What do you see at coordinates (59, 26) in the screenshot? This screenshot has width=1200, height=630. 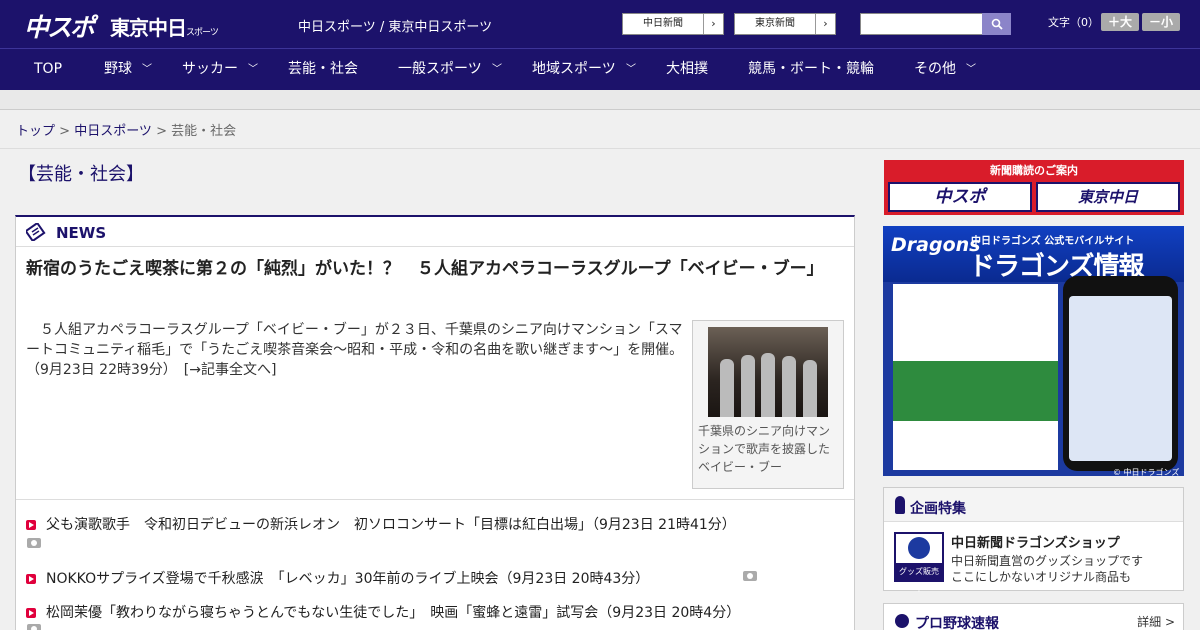 I see `chuspo-logo: 中スポ` at bounding box center [59, 26].